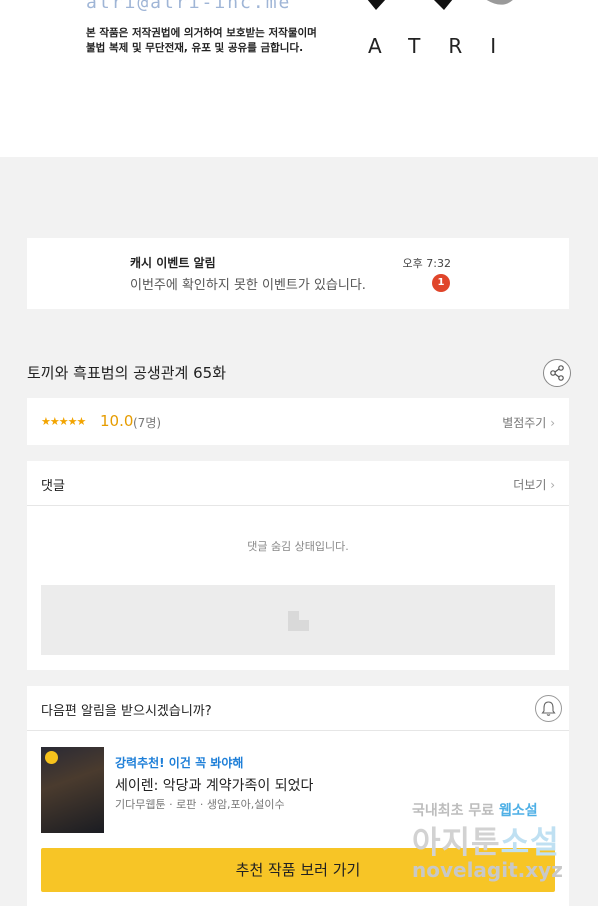 This screenshot has height=906, width=598. Describe the element at coordinates (441, 283) in the screenshot. I see `notification-badge: 1` at that location.